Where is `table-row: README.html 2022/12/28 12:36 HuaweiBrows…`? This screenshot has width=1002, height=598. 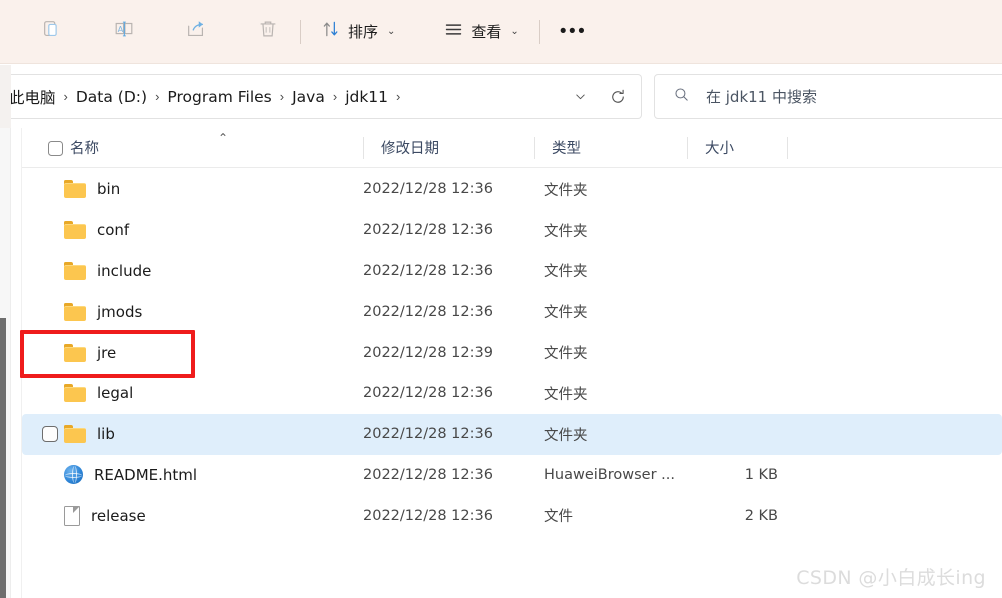
table-row: README.html 2022/12/28 12:36 HuaweiBrows… is located at coordinates (512, 475).